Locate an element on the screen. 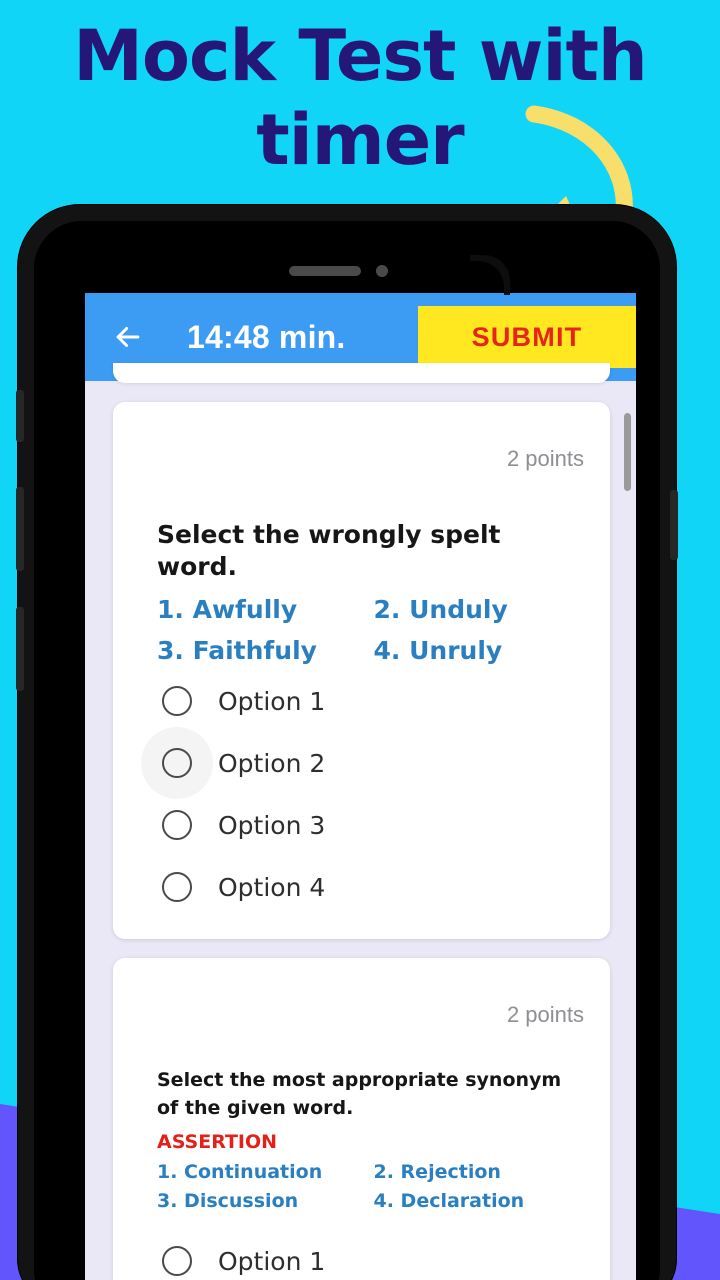 This screenshot has width=720, height=1280. radio-option-row: Option 2 is located at coordinates (365, 763).